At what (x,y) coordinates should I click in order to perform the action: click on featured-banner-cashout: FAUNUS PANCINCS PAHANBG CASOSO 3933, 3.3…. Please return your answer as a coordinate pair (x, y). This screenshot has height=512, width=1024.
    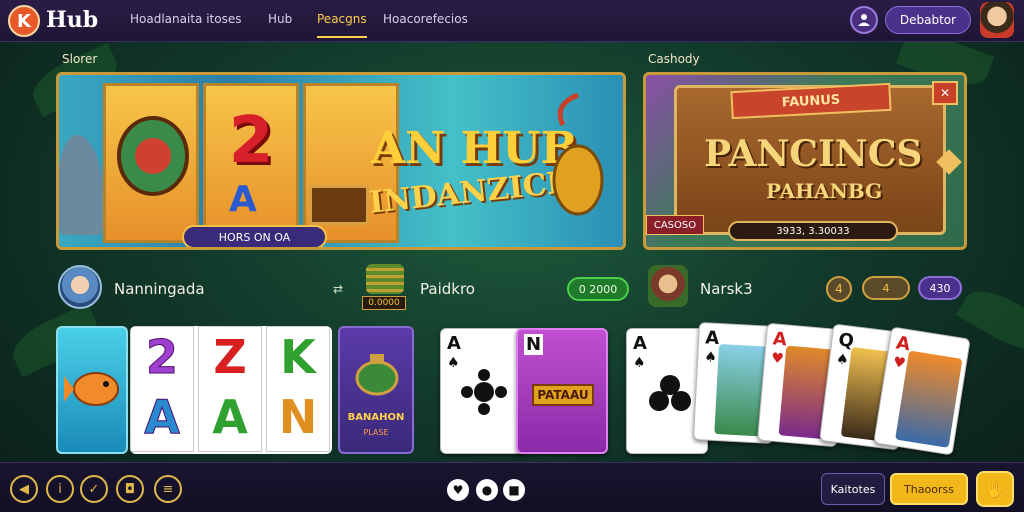
    Looking at the image, I should click on (805, 161).